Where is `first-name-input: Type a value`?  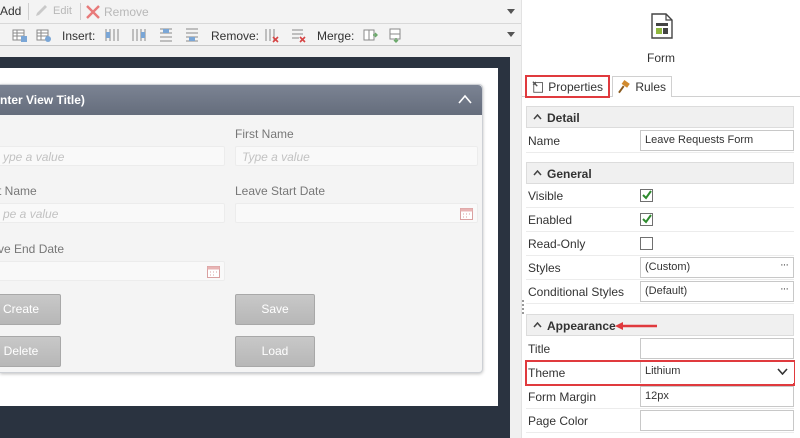
first-name-input: Type a value is located at coordinates (356, 156).